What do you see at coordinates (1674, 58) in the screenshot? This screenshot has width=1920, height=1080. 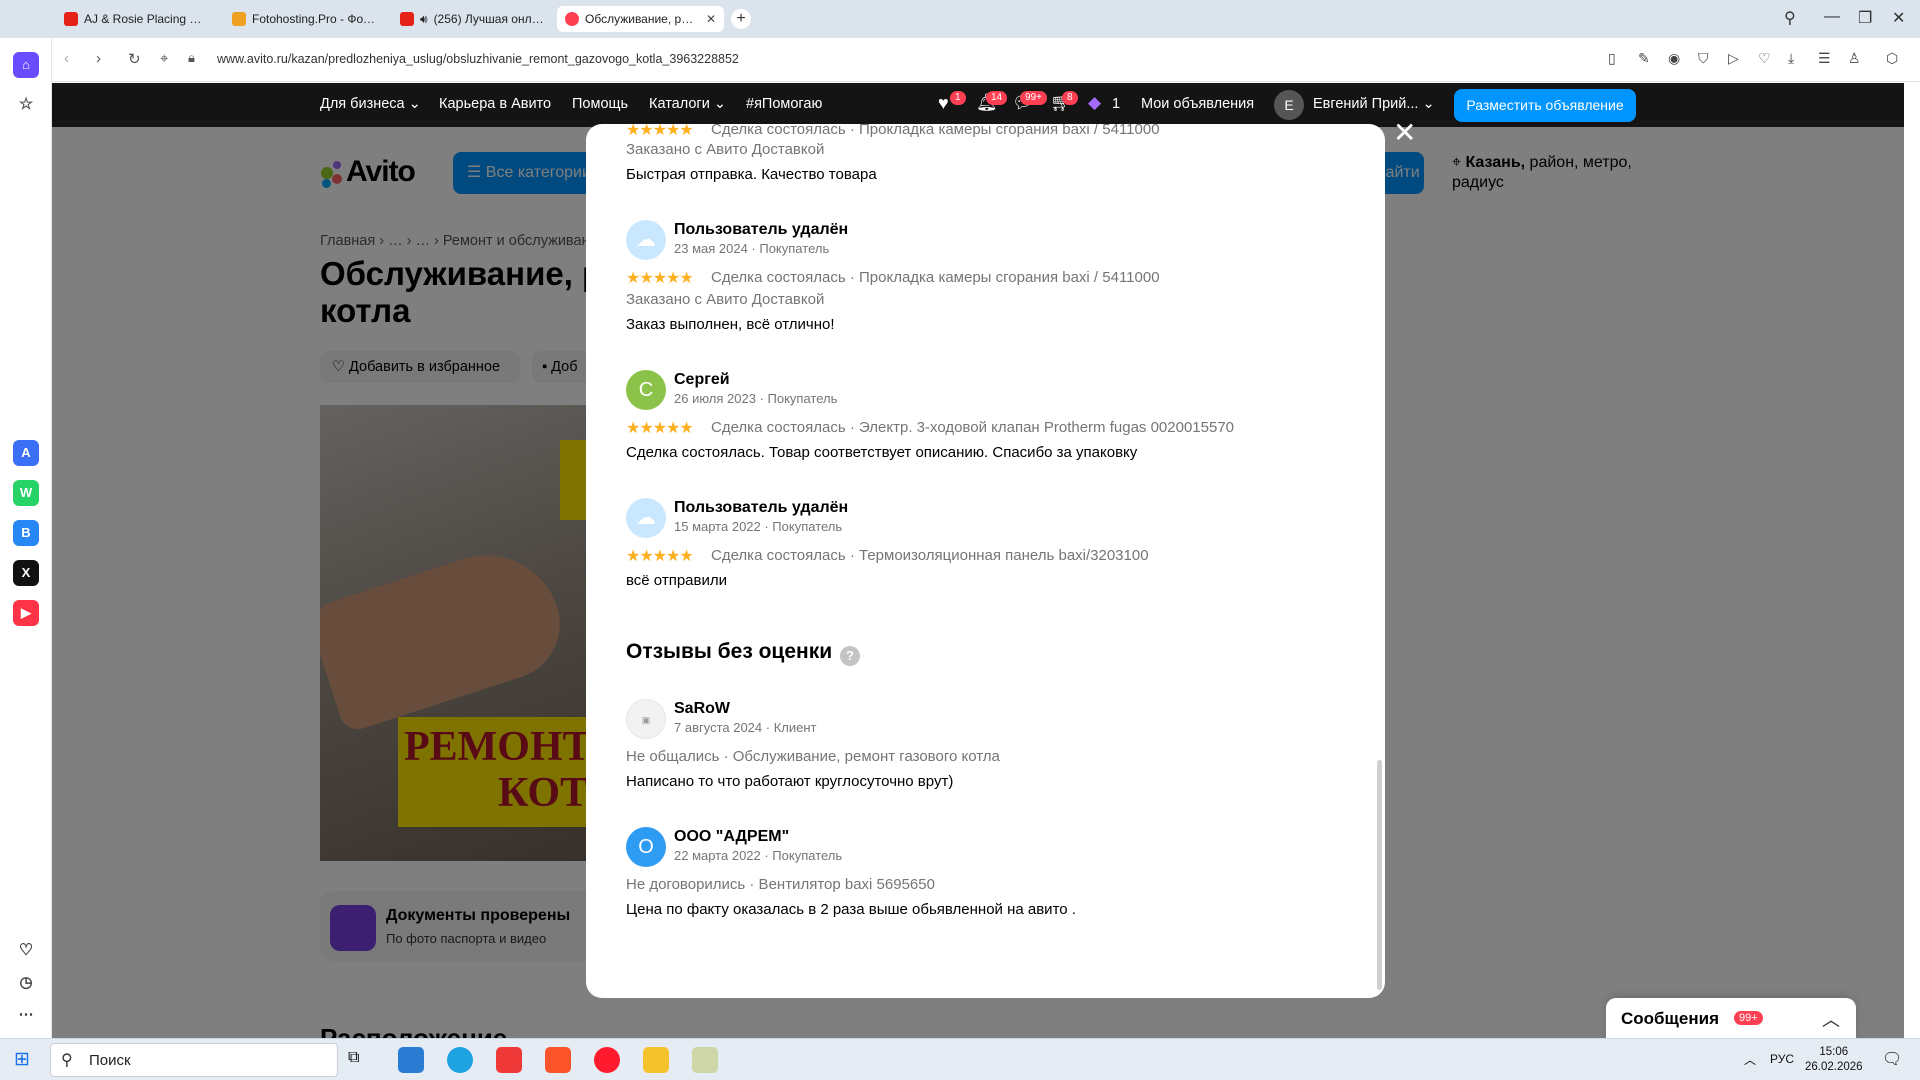 I see `camera-icon: ◉` at bounding box center [1674, 58].